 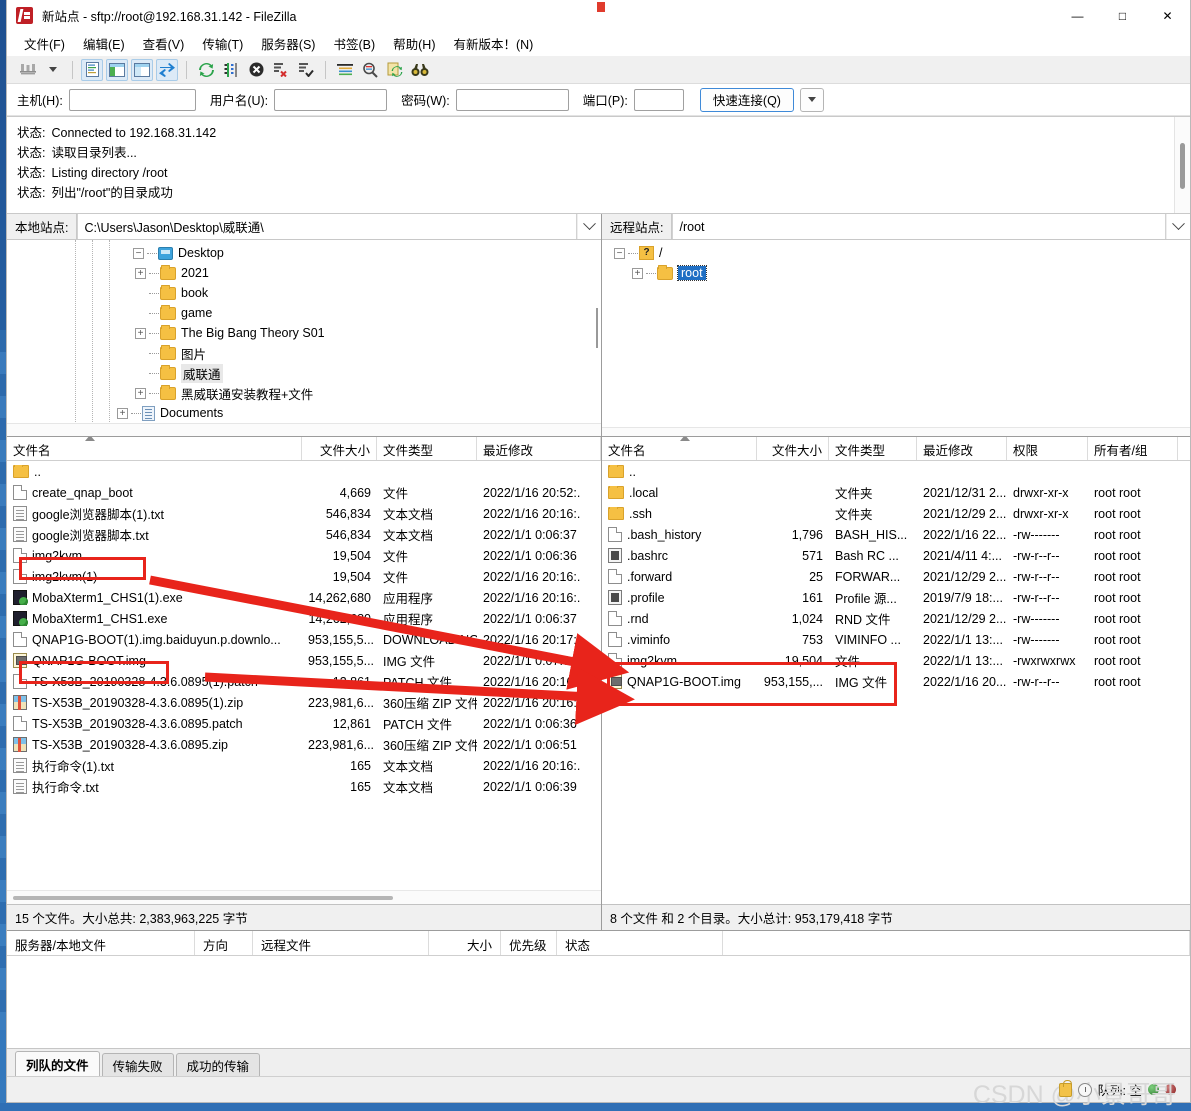 What do you see at coordinates (304, 786) in the screenshot?
I see `table-row: 执行命令.txt165文本文档2022/1/1 0:06:39` at bounding box center [304, 786].